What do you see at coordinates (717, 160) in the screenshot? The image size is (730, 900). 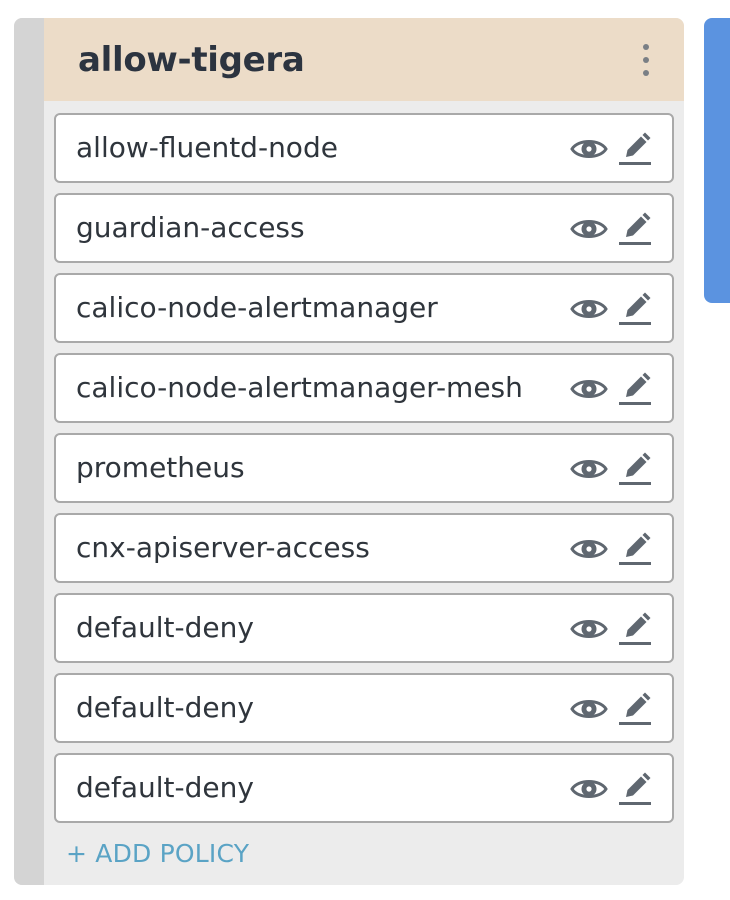 I see `adjacent-tier-card` at bounding box center [717, 160].